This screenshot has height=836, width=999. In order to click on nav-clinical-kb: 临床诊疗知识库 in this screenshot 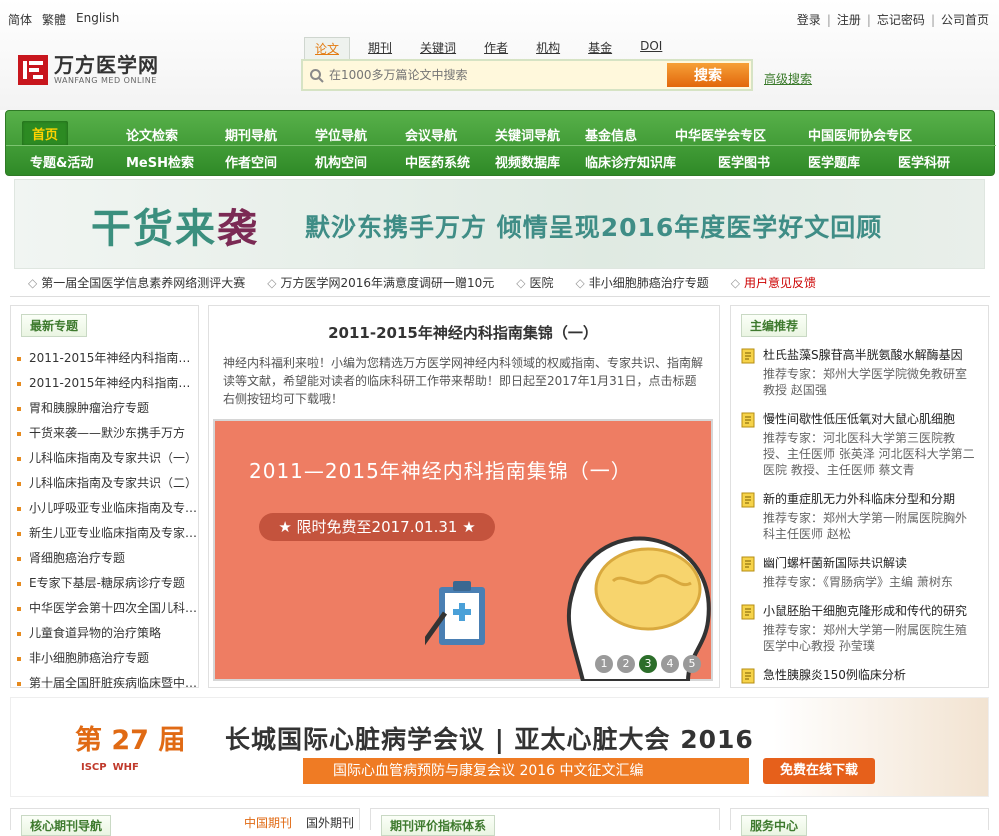, I will do `click(630, 161)`.